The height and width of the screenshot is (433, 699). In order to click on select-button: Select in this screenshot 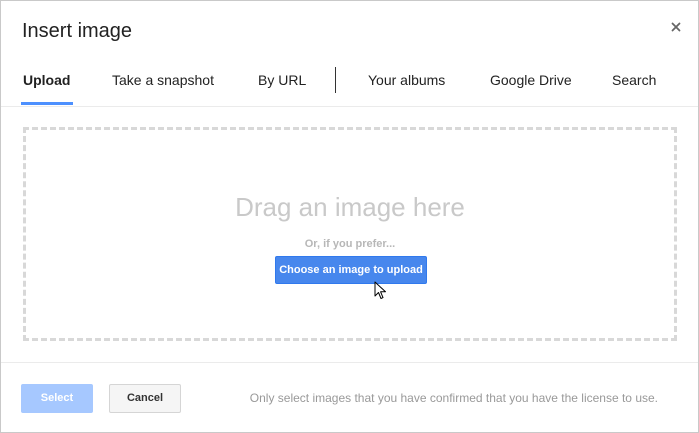, I will do `click(57, 398)`.